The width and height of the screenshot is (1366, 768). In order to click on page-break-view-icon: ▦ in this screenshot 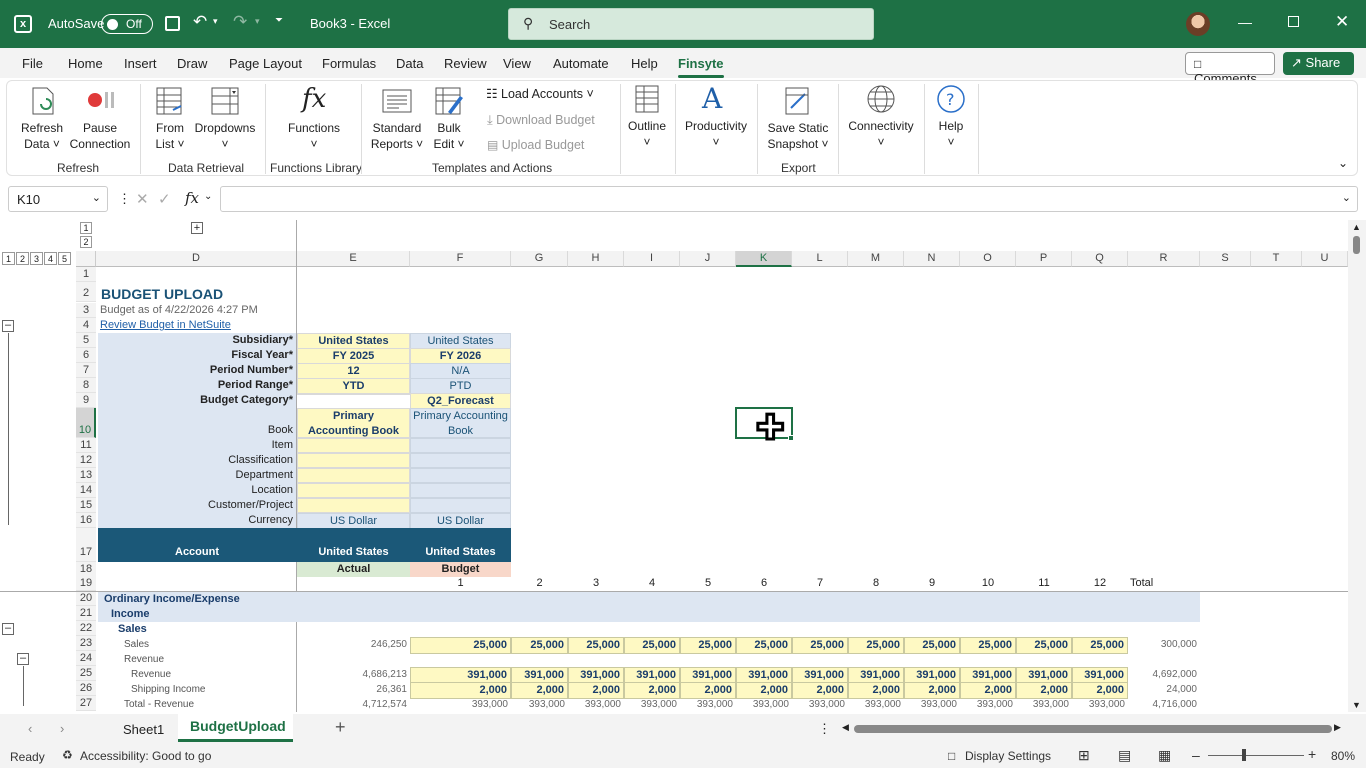, I will do `click(1164, 755)`.